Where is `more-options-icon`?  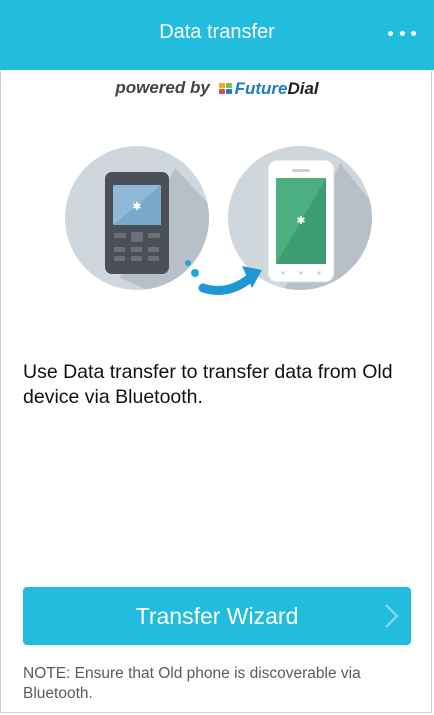 more-options-icon is located at coordinates (402, 33).